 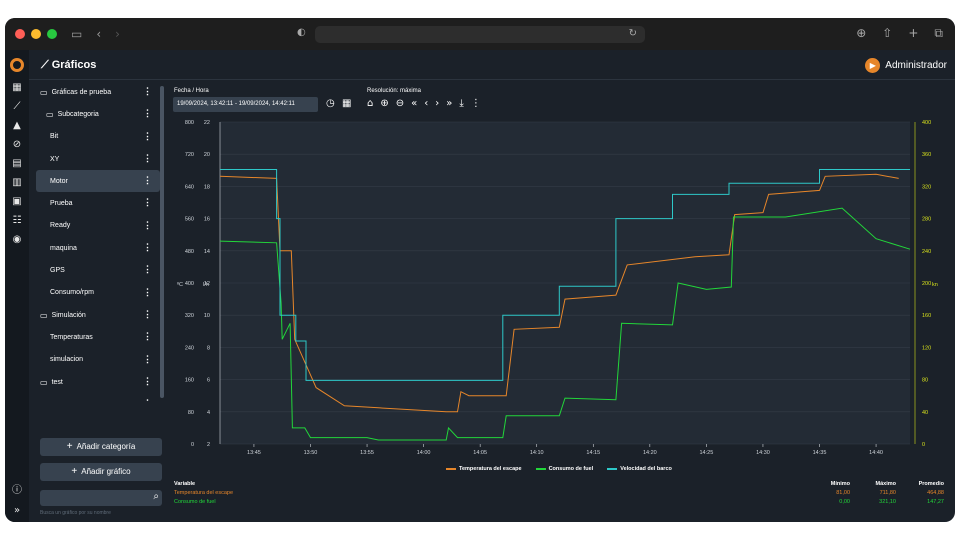 I want to click on sidebar-item: XY ⋮, so click(x=98, y=159).